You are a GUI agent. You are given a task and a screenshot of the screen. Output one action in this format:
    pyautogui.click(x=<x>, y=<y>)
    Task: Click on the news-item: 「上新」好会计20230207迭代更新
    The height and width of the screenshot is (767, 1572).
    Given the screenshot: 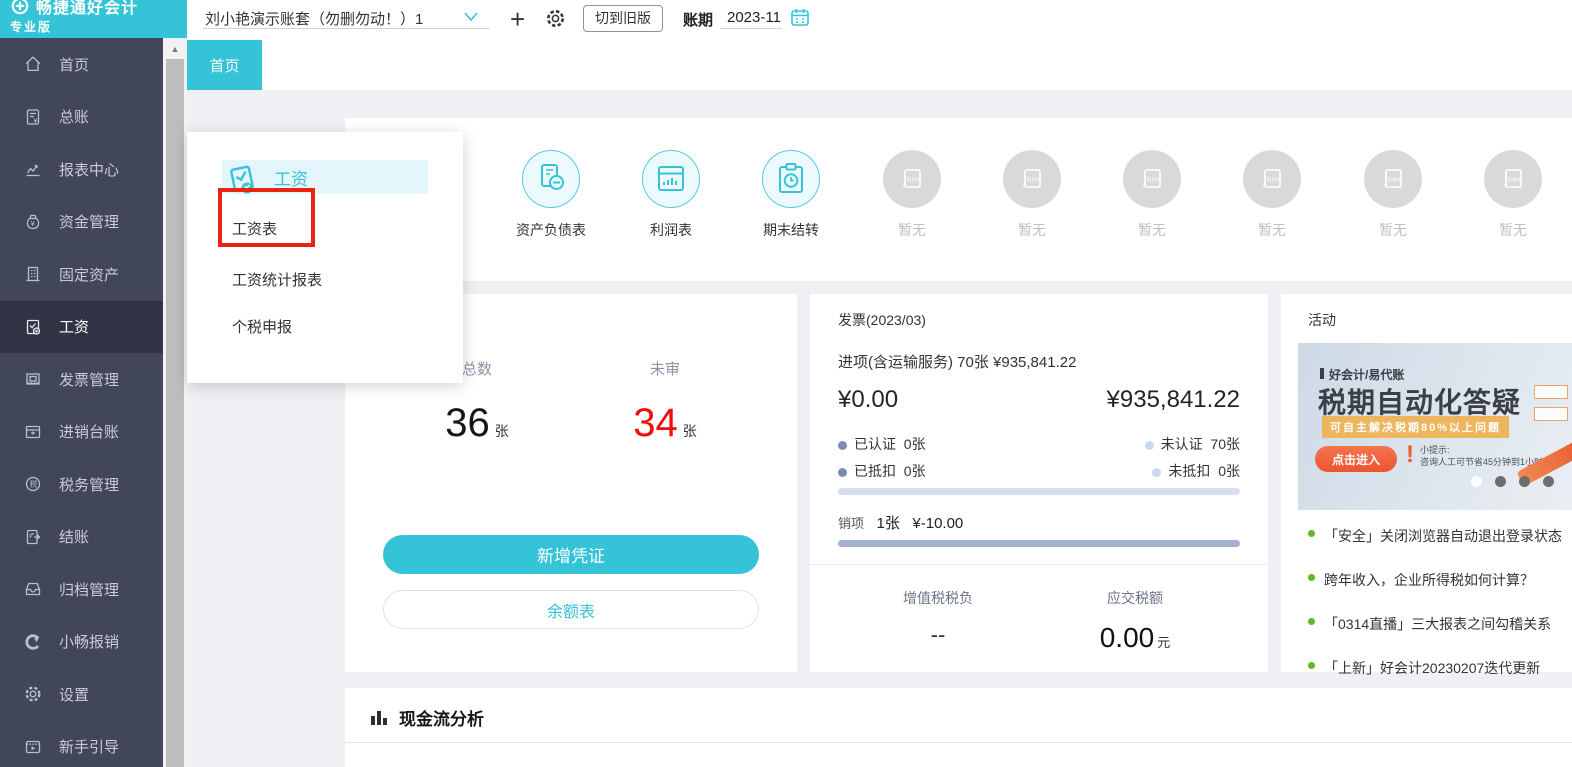 What is the action you would take?
    pyautogui.click(x=1435, y=668)
    